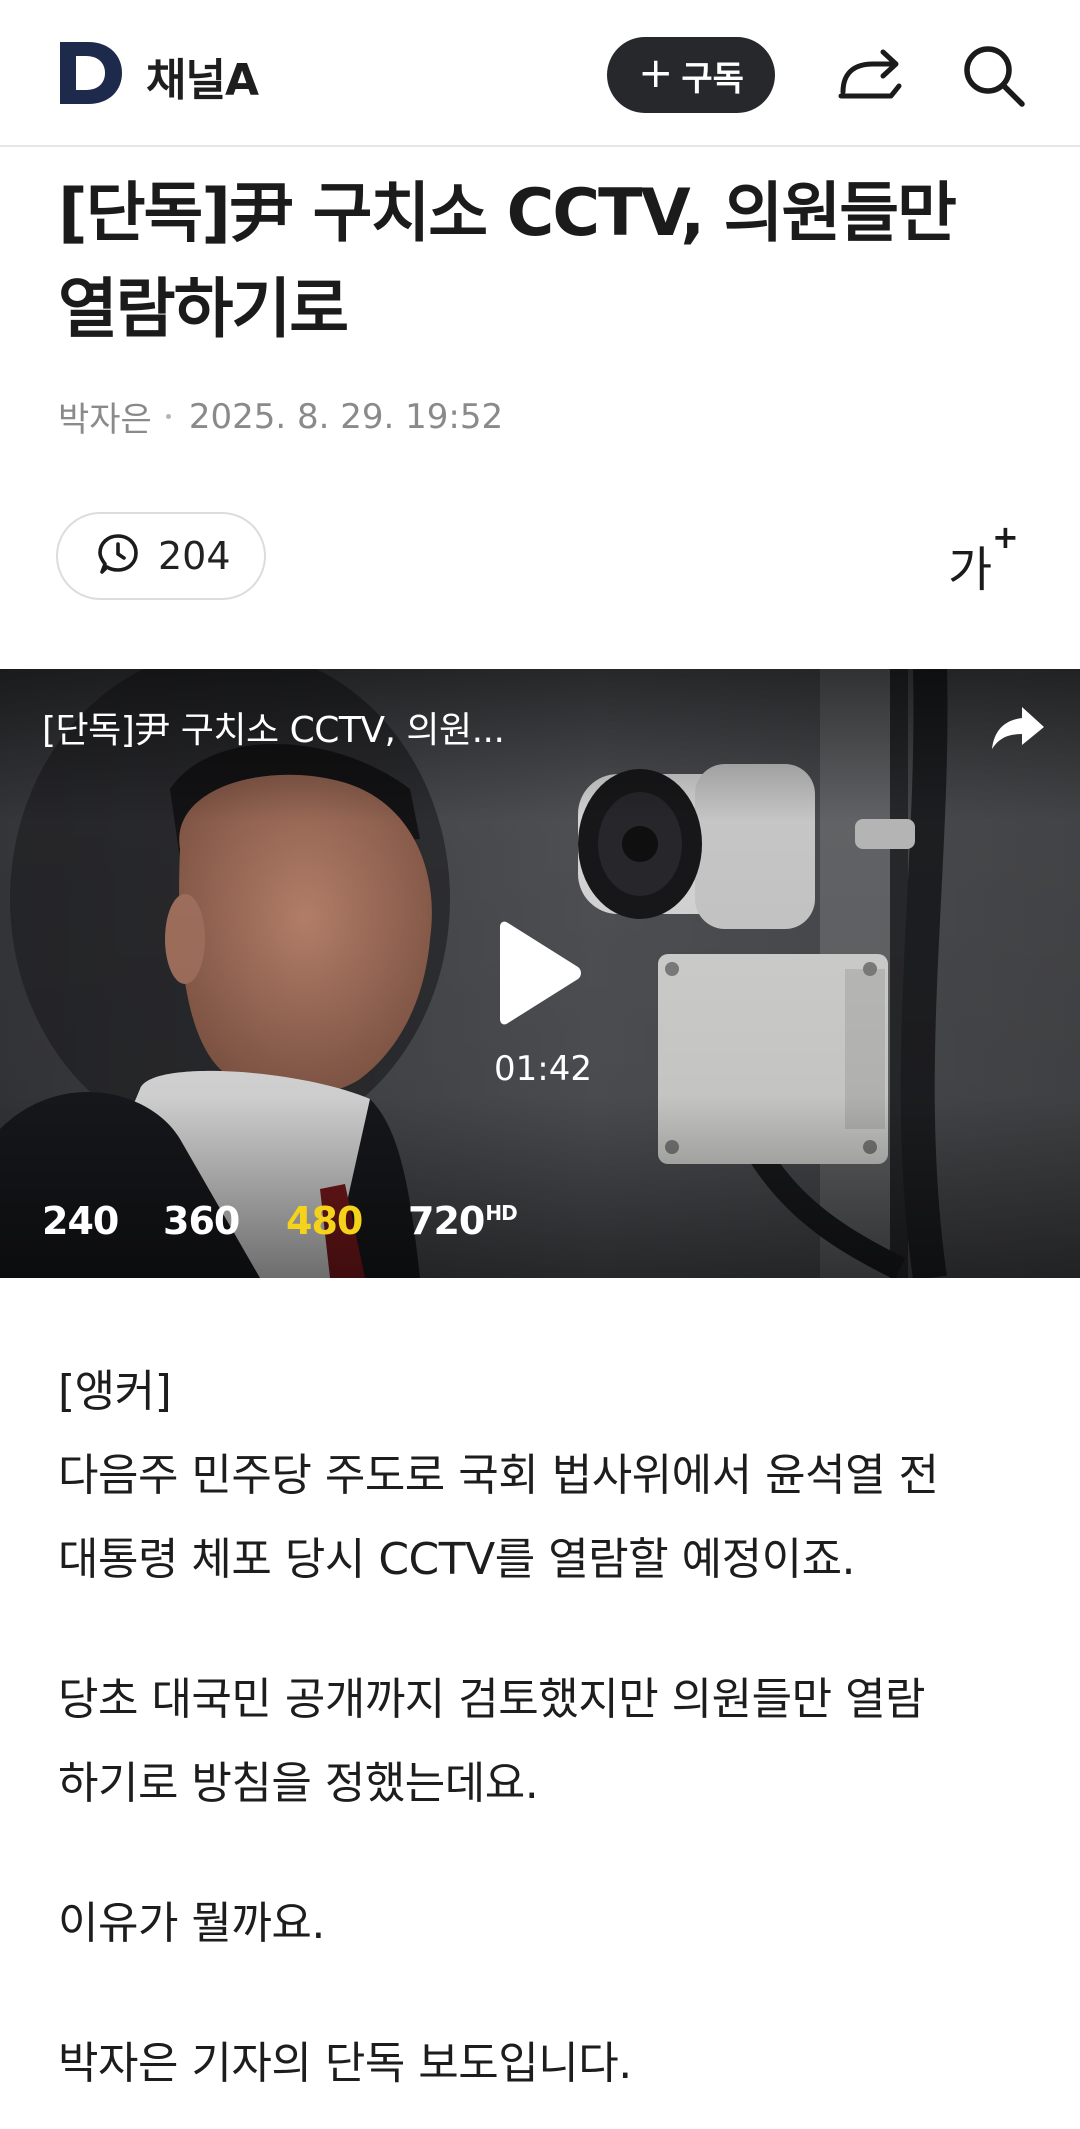 Image resolution: width=1080 pixels, height=2129 pixels. What do you see at coordinates (91, 73) in the screenshot?
I see `channel-a-logo` at bounding box center [91, 73].